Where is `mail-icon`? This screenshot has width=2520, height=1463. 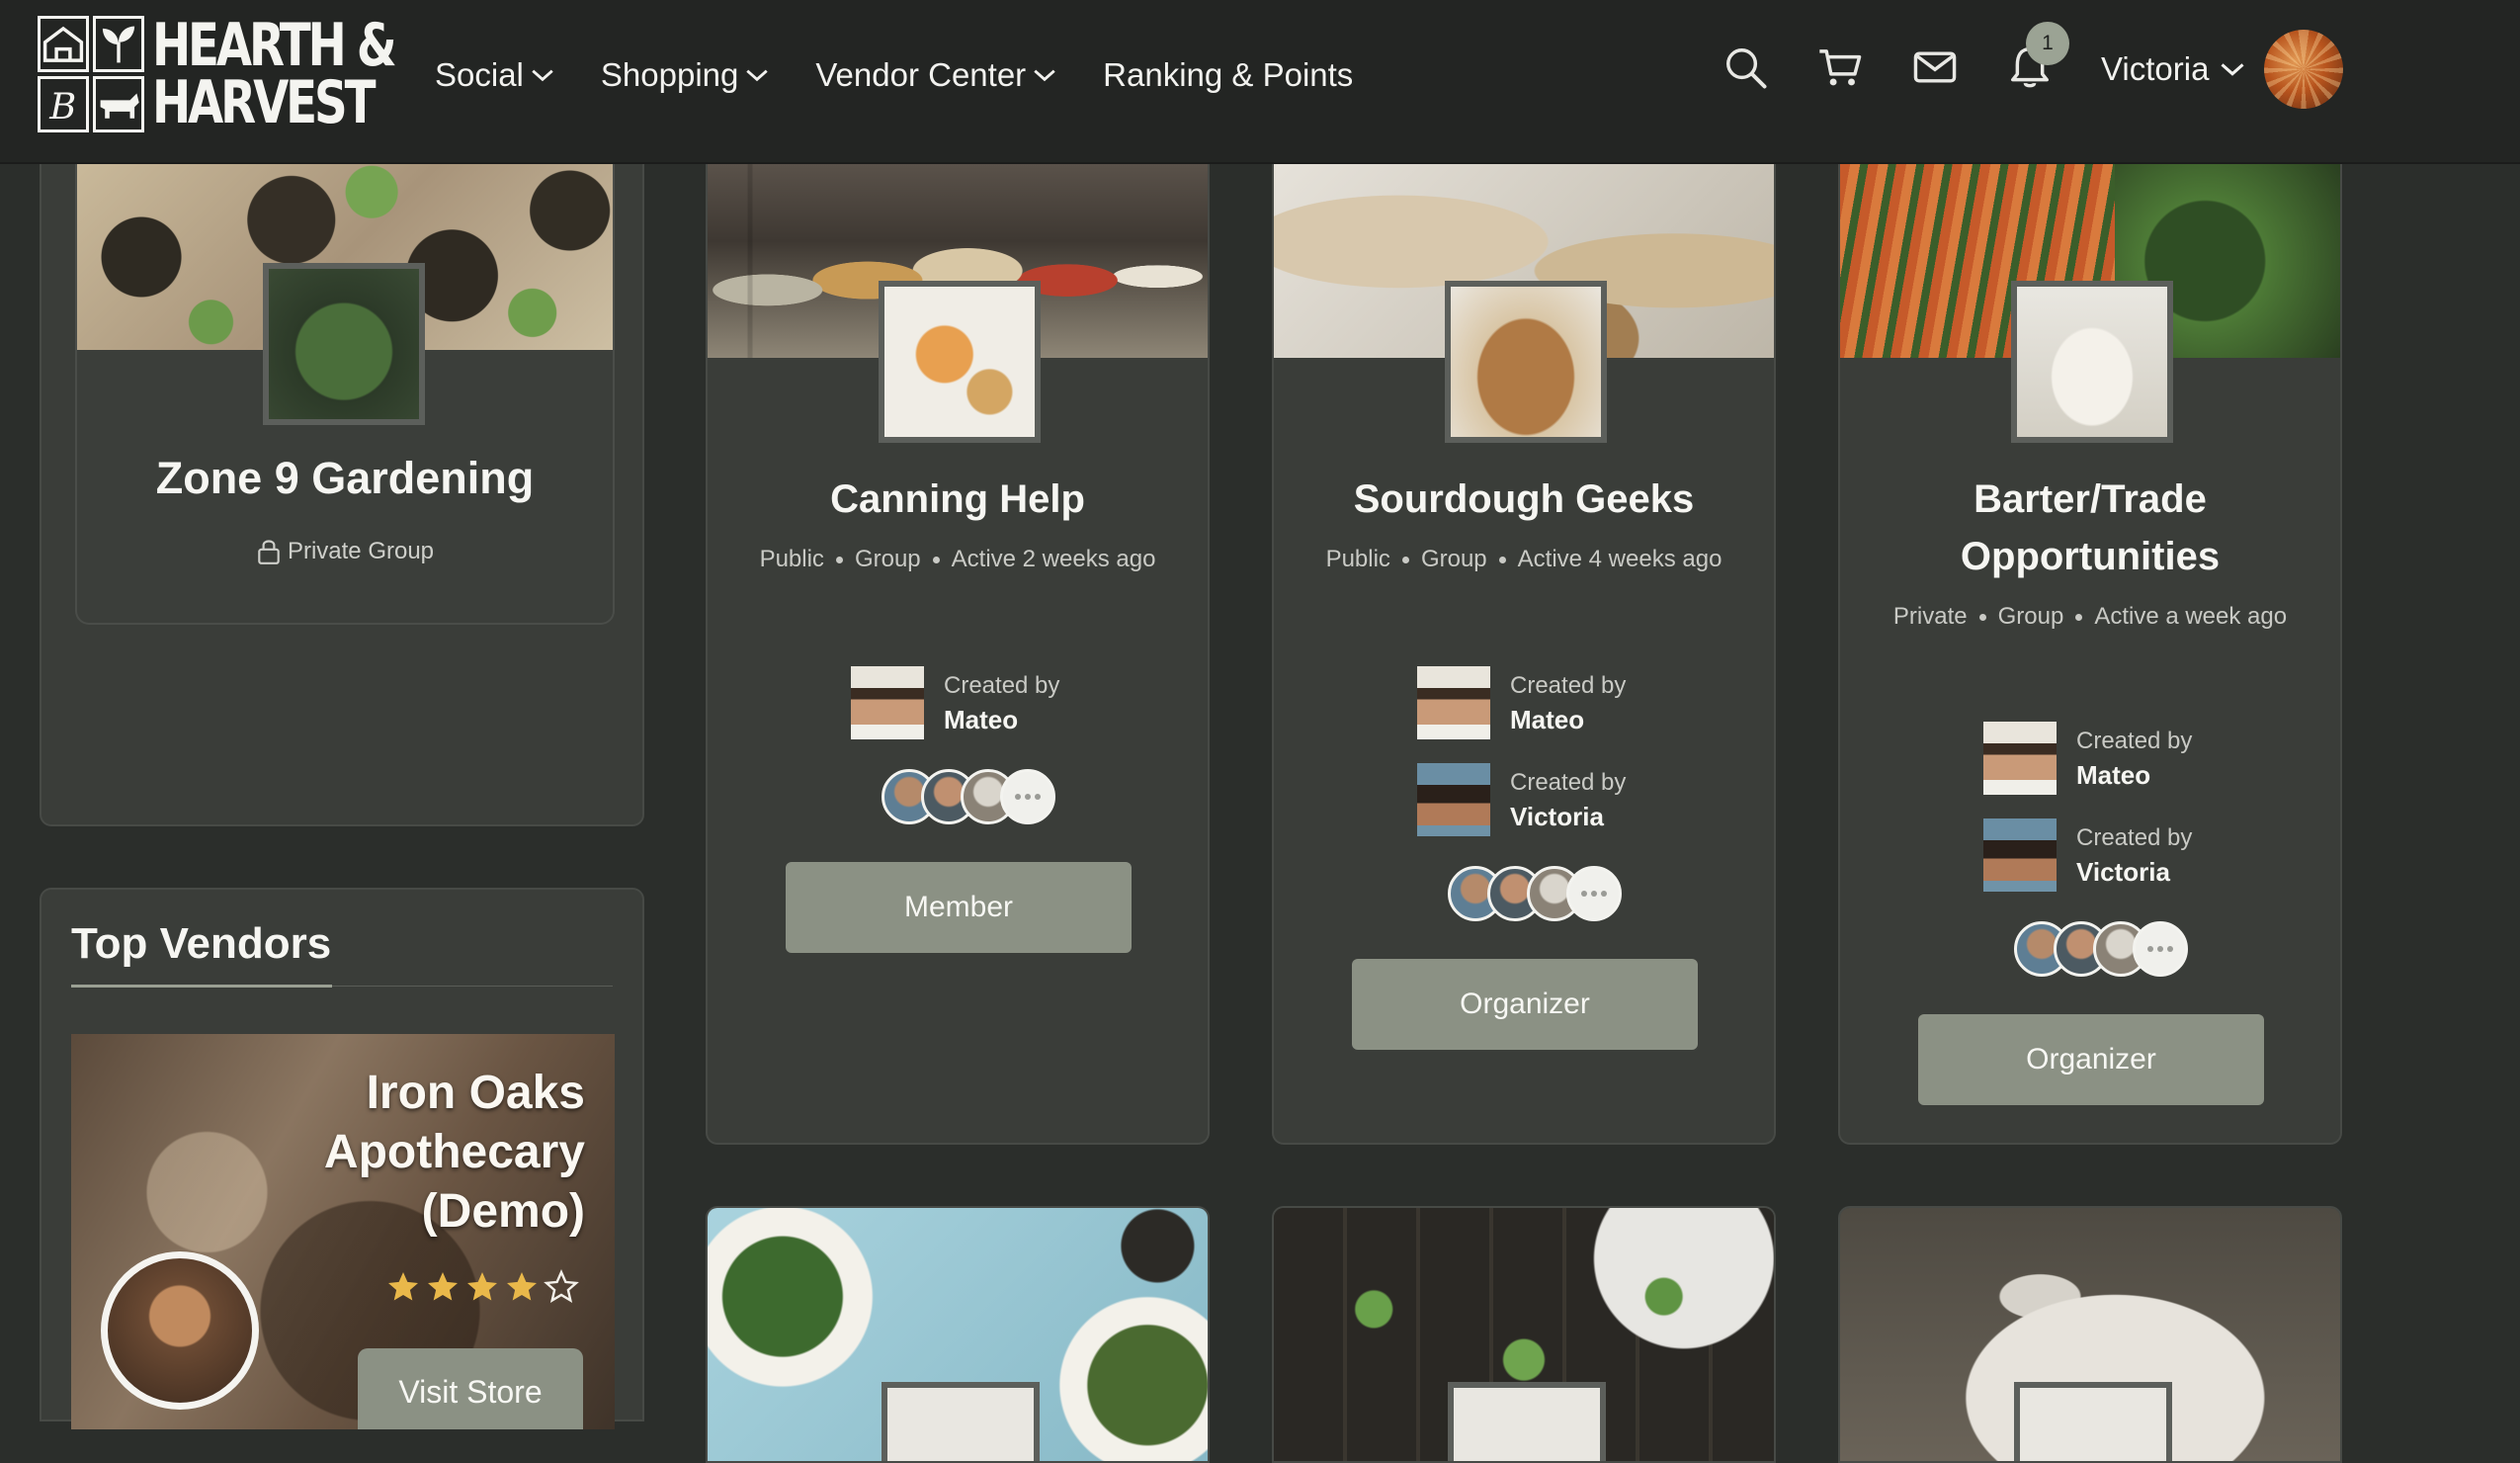
mail-icon is located at coordinates (1935, 67).